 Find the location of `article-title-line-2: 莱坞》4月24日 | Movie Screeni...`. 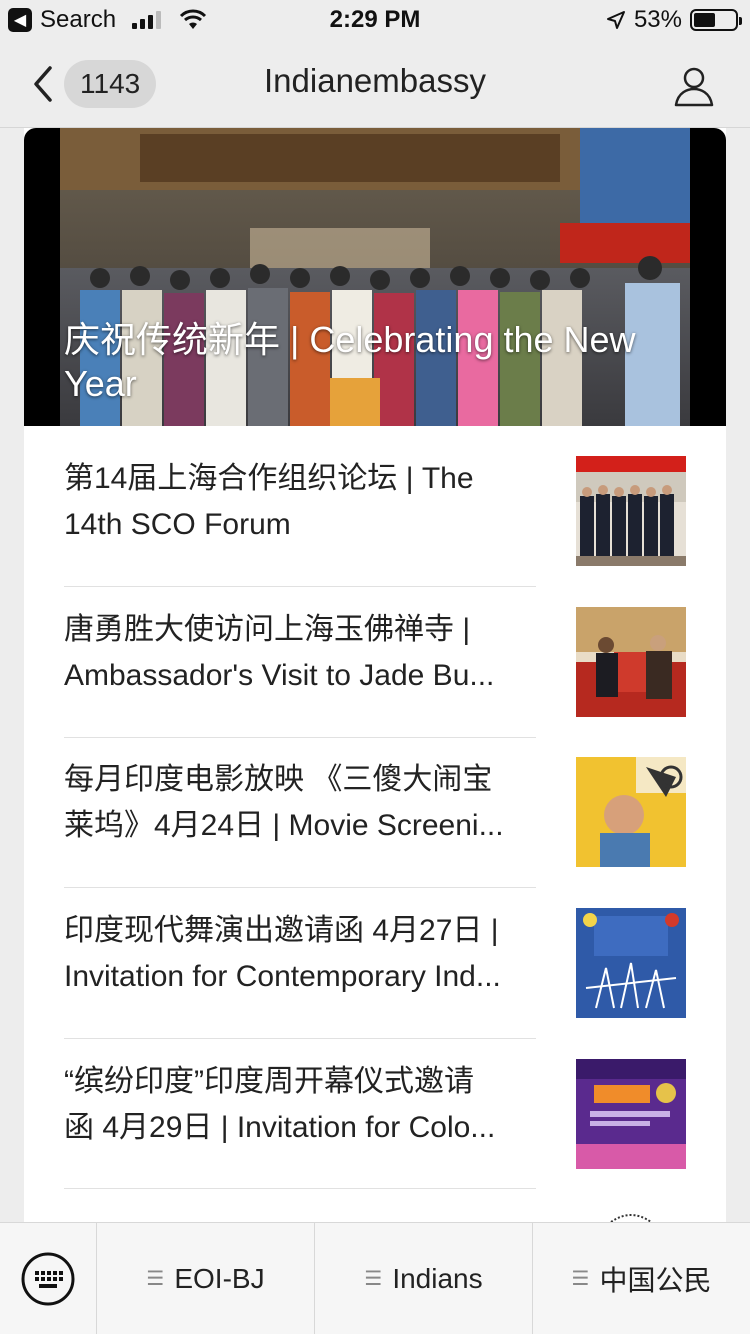

article-title-line-2: 莱坞》4月24日 | Movie Screeni... is located at coordinates (284, 825).